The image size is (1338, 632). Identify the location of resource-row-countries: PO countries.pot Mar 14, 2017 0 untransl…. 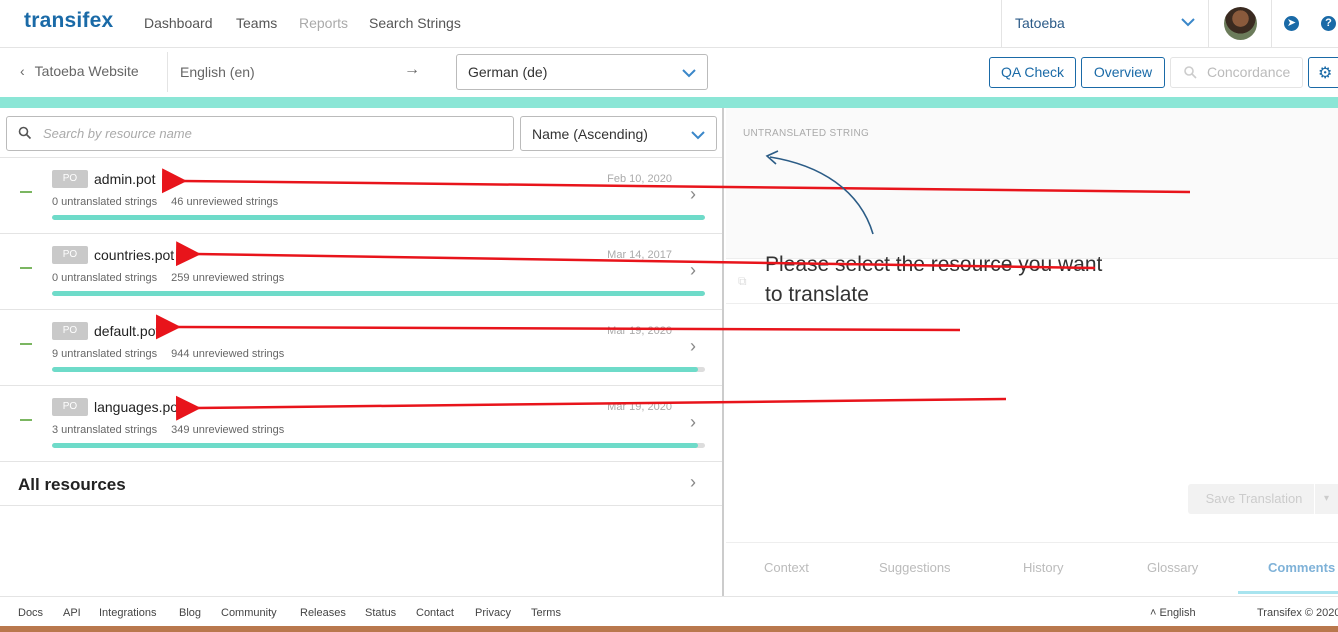
(361, 271).